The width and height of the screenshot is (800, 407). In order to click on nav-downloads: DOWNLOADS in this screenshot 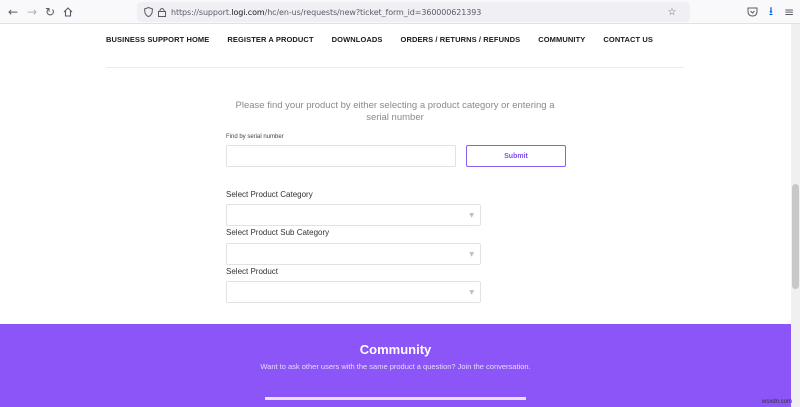, I will do `click(357, 39)`.